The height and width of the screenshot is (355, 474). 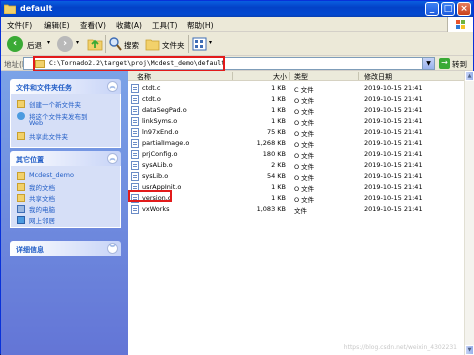 I want to click on column-type: 类型, so click(x=301, y=77).